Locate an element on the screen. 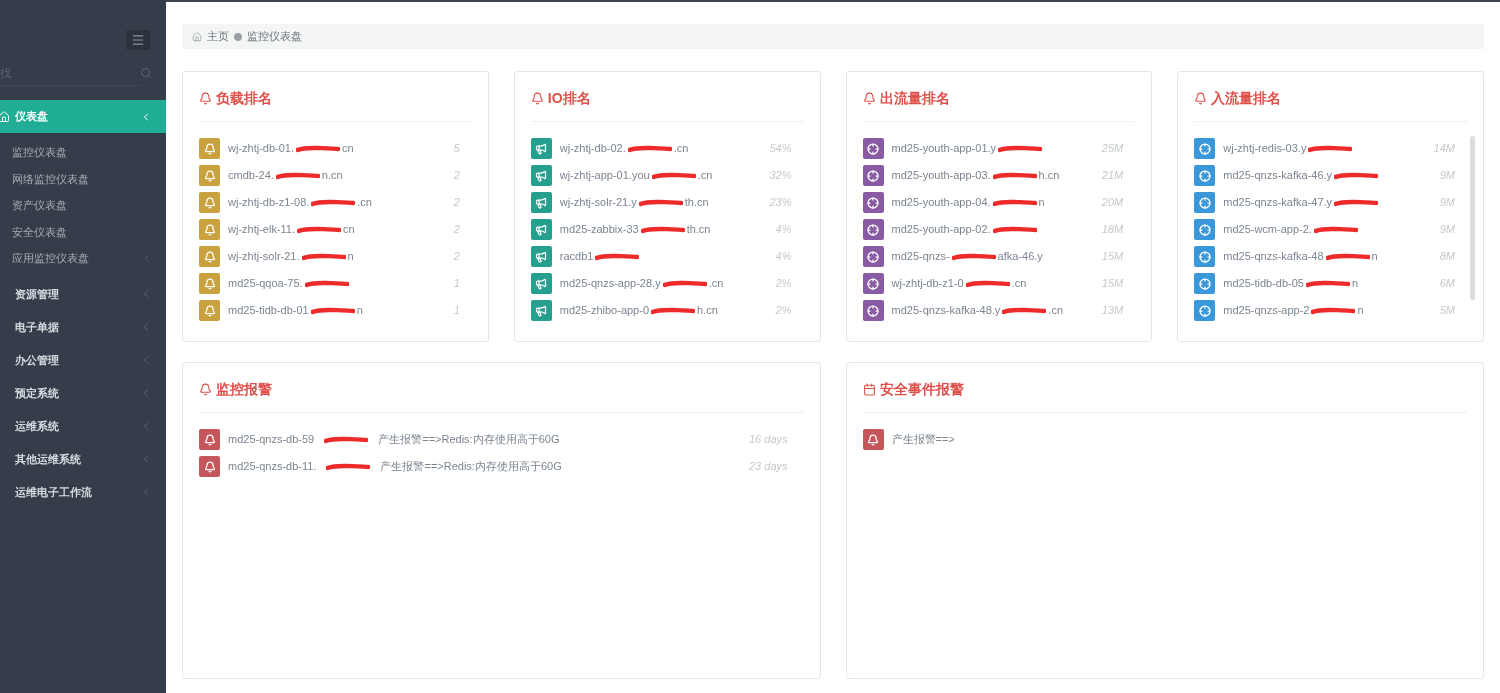 This screenshot has width=1500, height=693. sidebar-item: 其他运维系统 is located at coordinates (83, 459).